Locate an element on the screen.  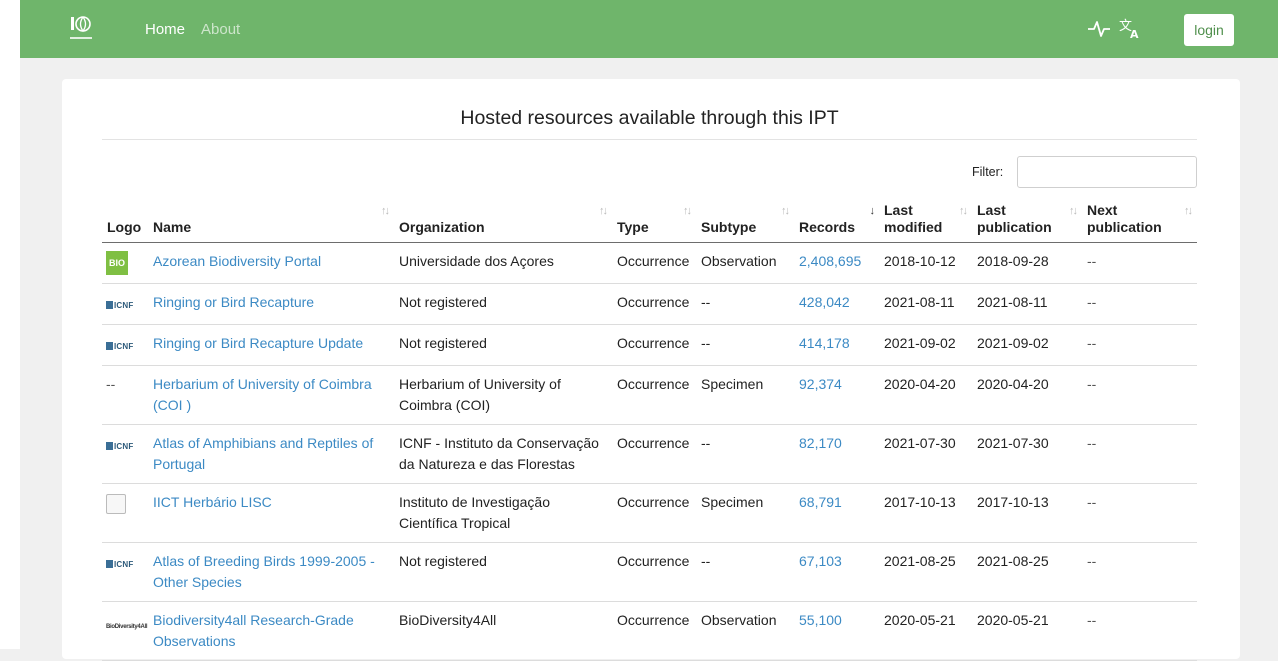
header-organization-label: Organization is located at coordinates (442, 227).